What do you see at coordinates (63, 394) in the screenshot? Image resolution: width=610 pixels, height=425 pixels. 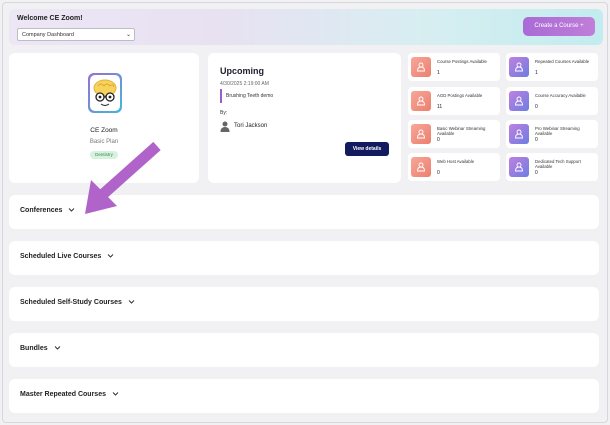 I see `section-title: Master Repeated Courses` at bounding box center [63, 394].